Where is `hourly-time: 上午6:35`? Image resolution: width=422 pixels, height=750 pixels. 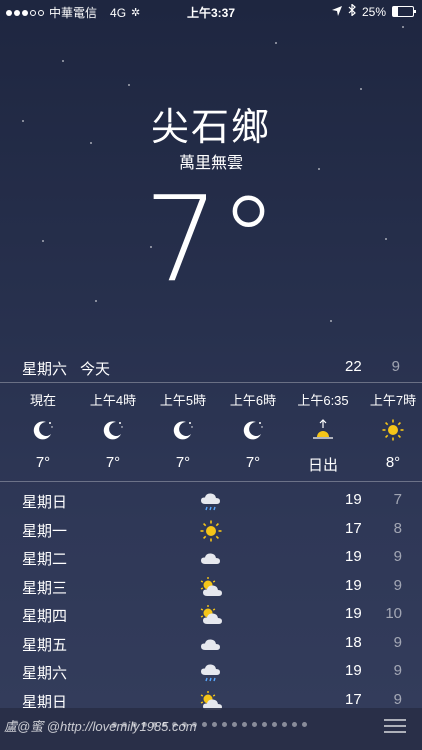 hourly-time: 上午6:35 is located at coordinates (323, 400).